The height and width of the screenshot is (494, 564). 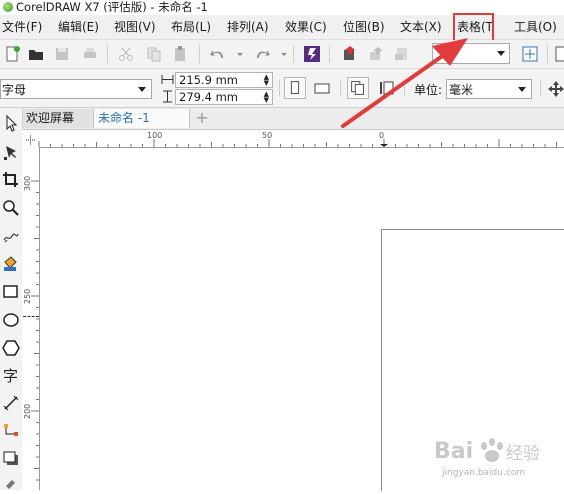 I want to click on ellipse-tool-icon, so click(x=11, y=320).